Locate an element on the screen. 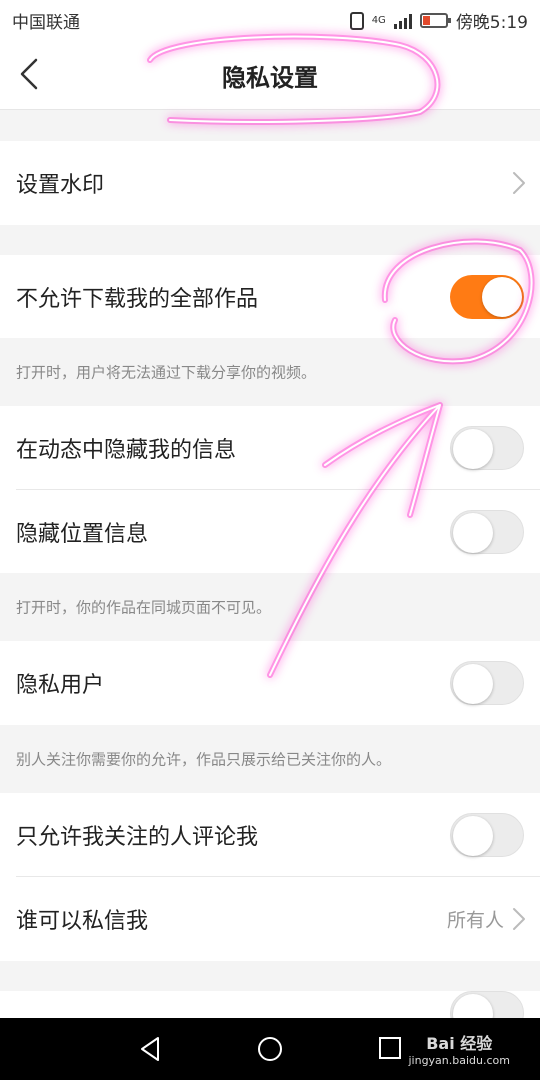 This screenshot has height=1080, width=540. battery-icon is located at coordinates (435, 20).